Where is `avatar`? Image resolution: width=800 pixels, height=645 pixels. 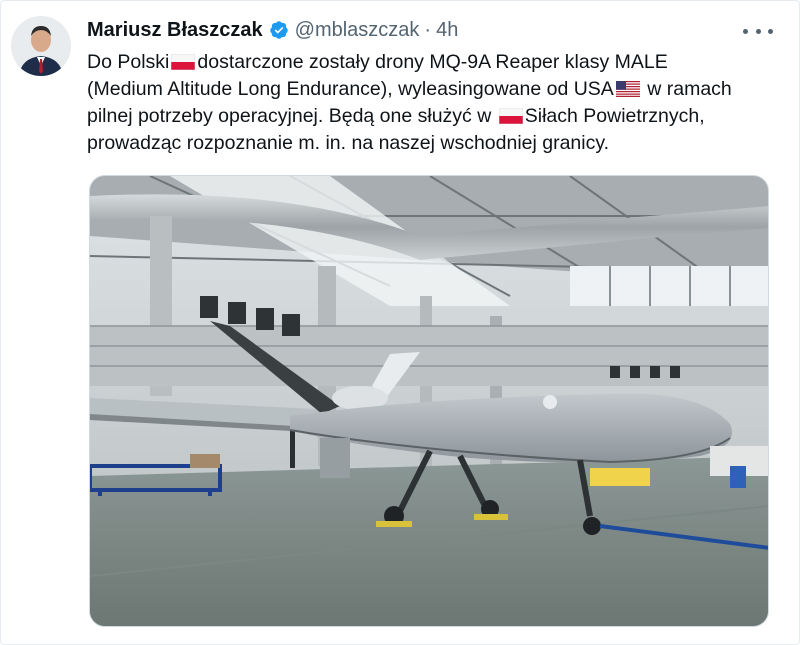
avatar is located at coordinates (41, 46).